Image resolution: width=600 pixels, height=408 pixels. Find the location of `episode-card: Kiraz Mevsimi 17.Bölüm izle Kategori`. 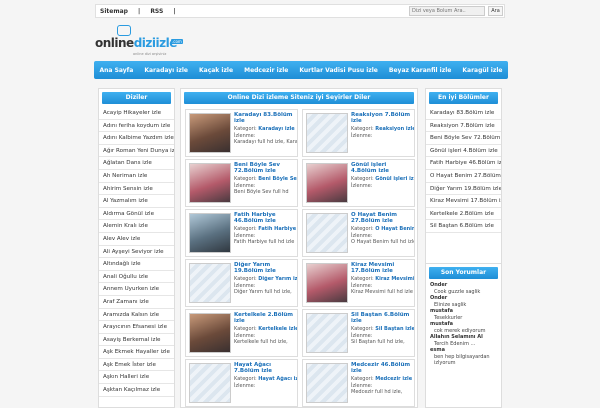

episode-card: Kiraz Mevsimi 17.Bölüm izle Kategori is located at coordinates (358, 283).